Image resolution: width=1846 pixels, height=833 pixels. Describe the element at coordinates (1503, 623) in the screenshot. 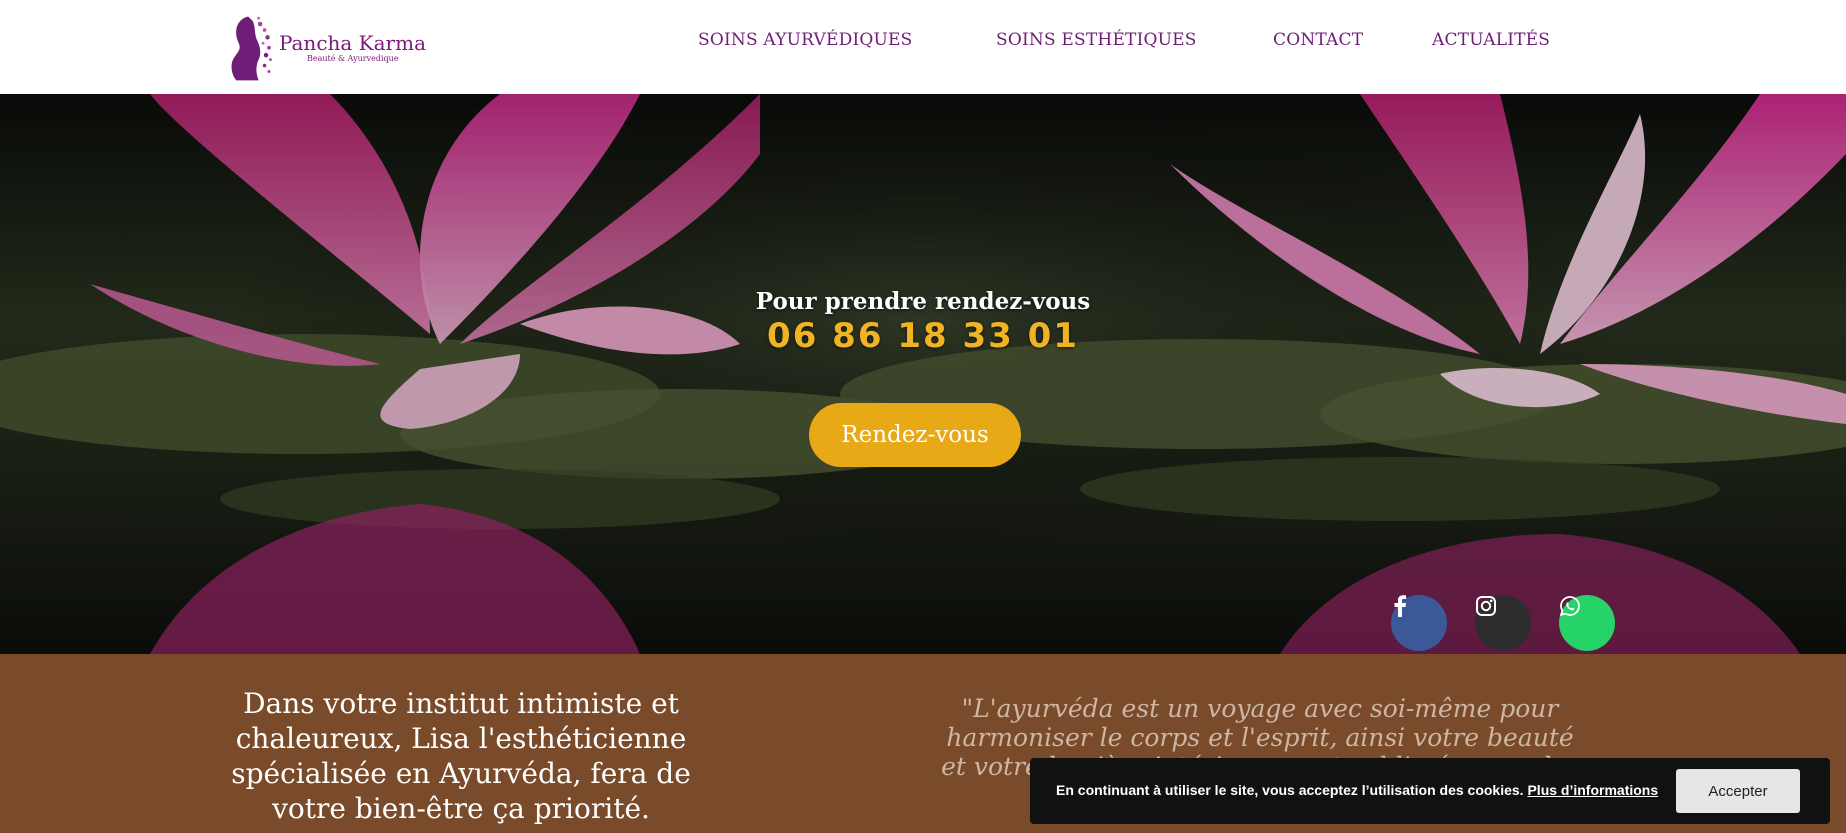

I see `instagram-button` at that location.